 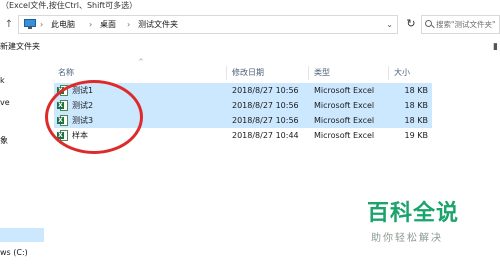 What do you see at coordinates (265, 135) in the screenshot?
I see `file-modified: 2018/8/27 10:44` at bounding box center [265, 135].